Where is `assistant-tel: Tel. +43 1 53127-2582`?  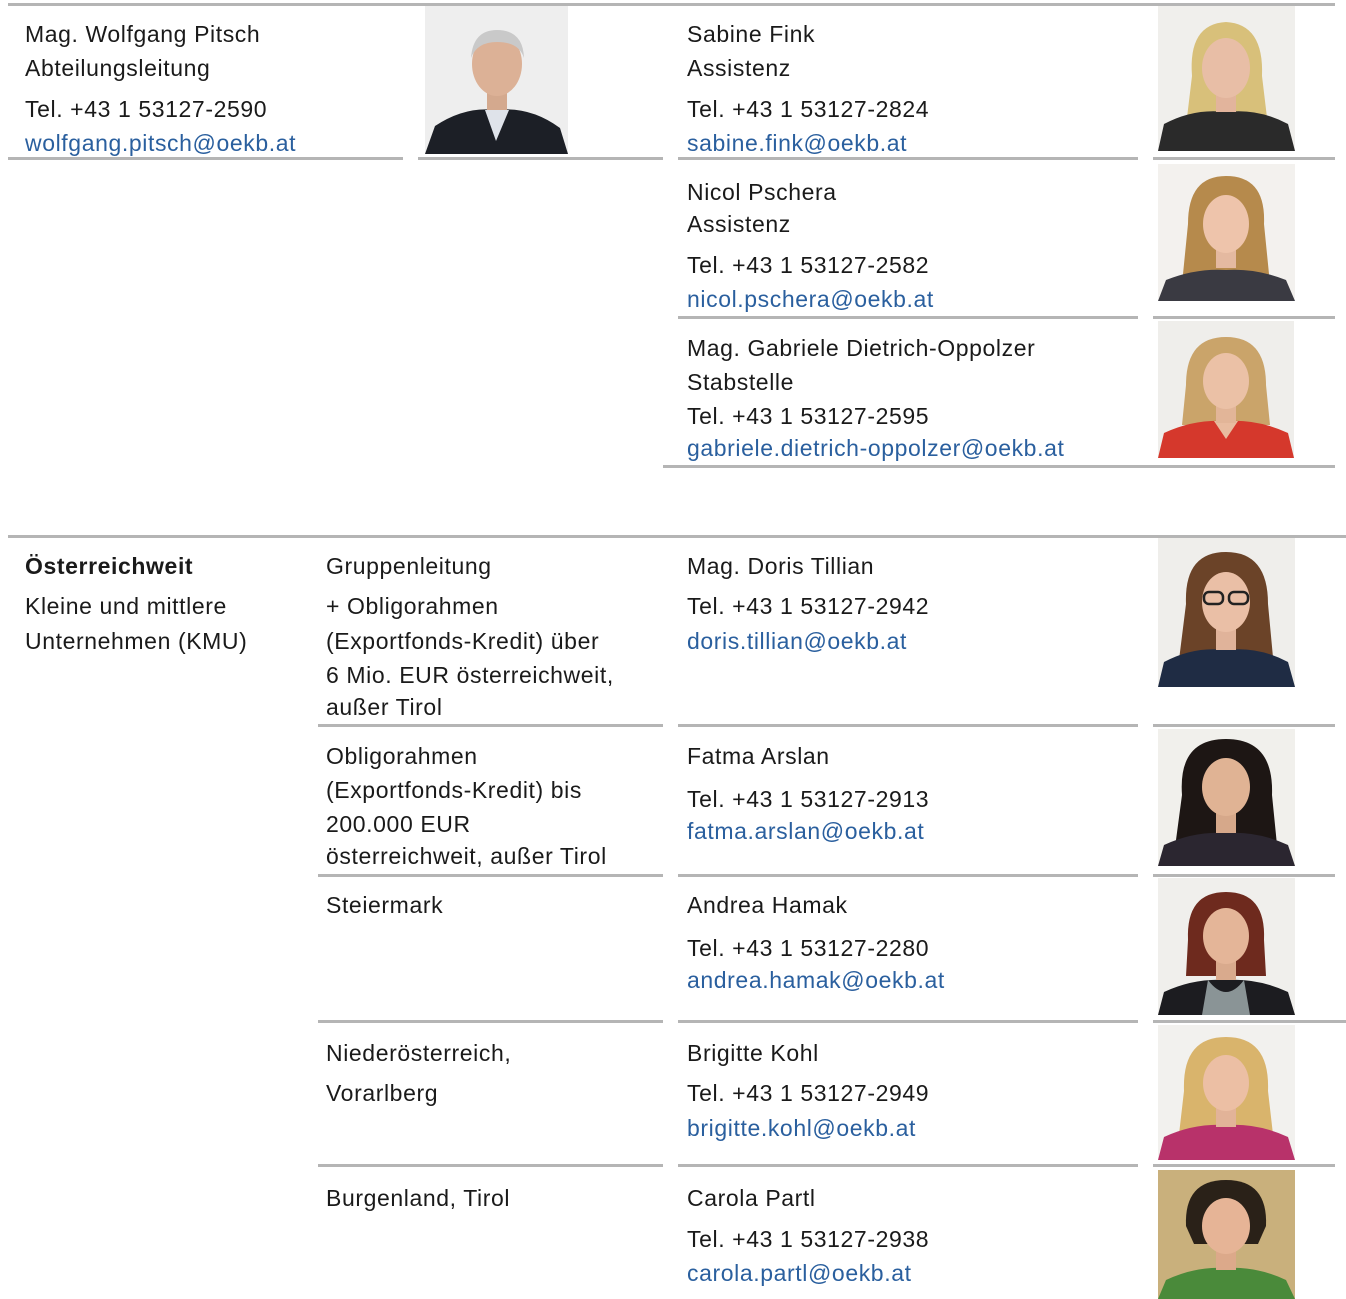 assistant-tel: Tel. +43 1 53127-2582 is located at coordinates (808, 265).